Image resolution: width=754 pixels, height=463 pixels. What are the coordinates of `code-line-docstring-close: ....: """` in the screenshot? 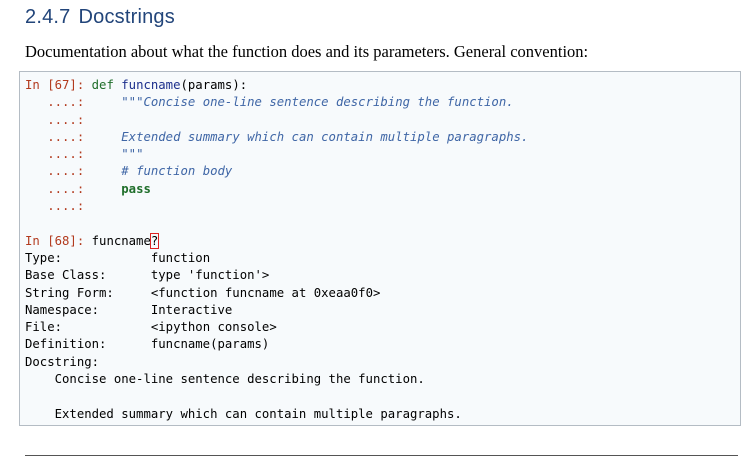 It's located at (382, 154).